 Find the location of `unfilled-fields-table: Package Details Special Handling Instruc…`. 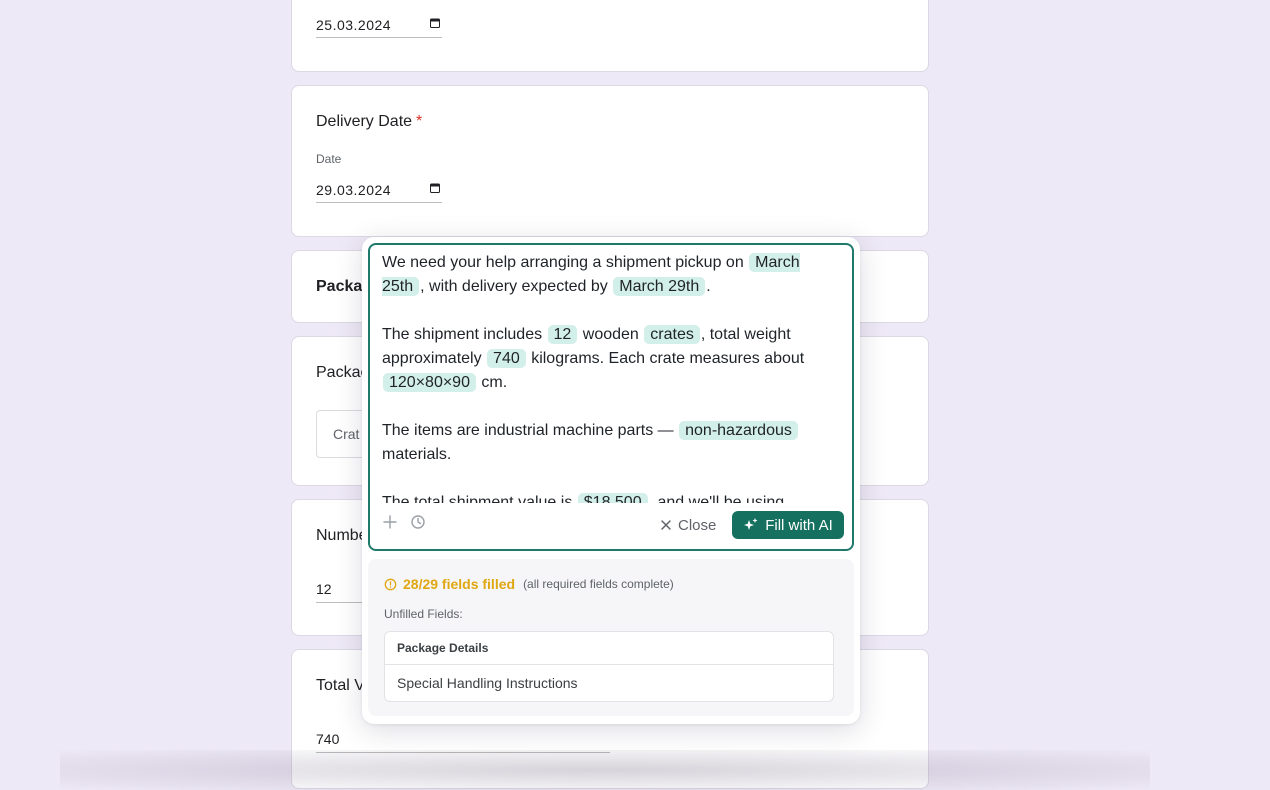

unfilled-fields-table: Package Details Special Handling Instruc… is located at coordinates (609, 666).